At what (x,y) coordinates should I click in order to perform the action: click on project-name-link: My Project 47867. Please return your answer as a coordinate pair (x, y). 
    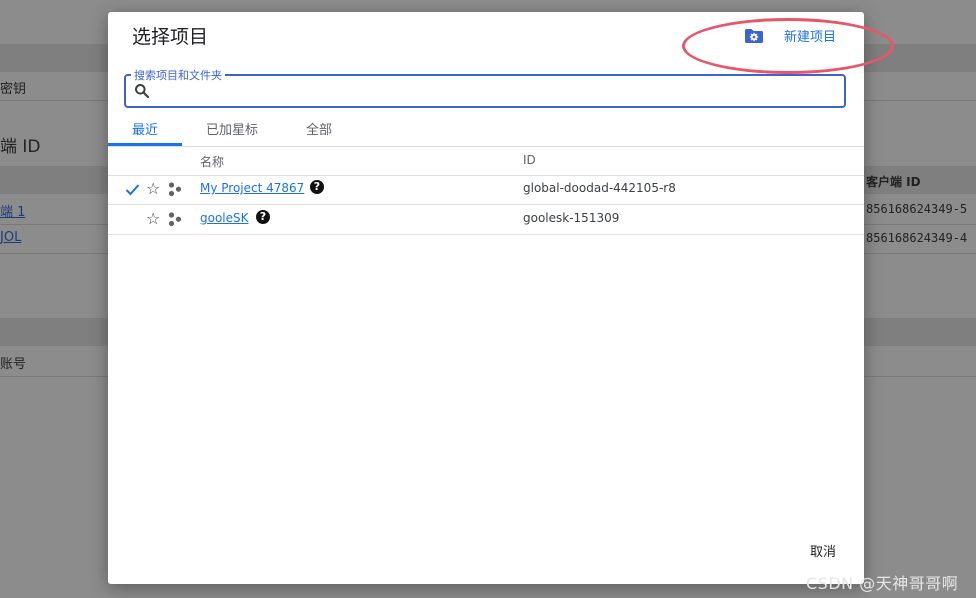
    Looking at the image, I should click on (252, 188).